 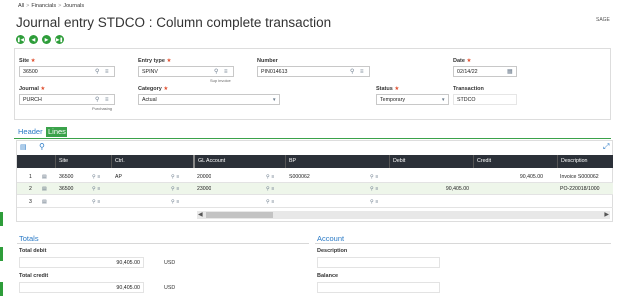 I want to click on scrollbar-thumb, so click(x=239, y=215).